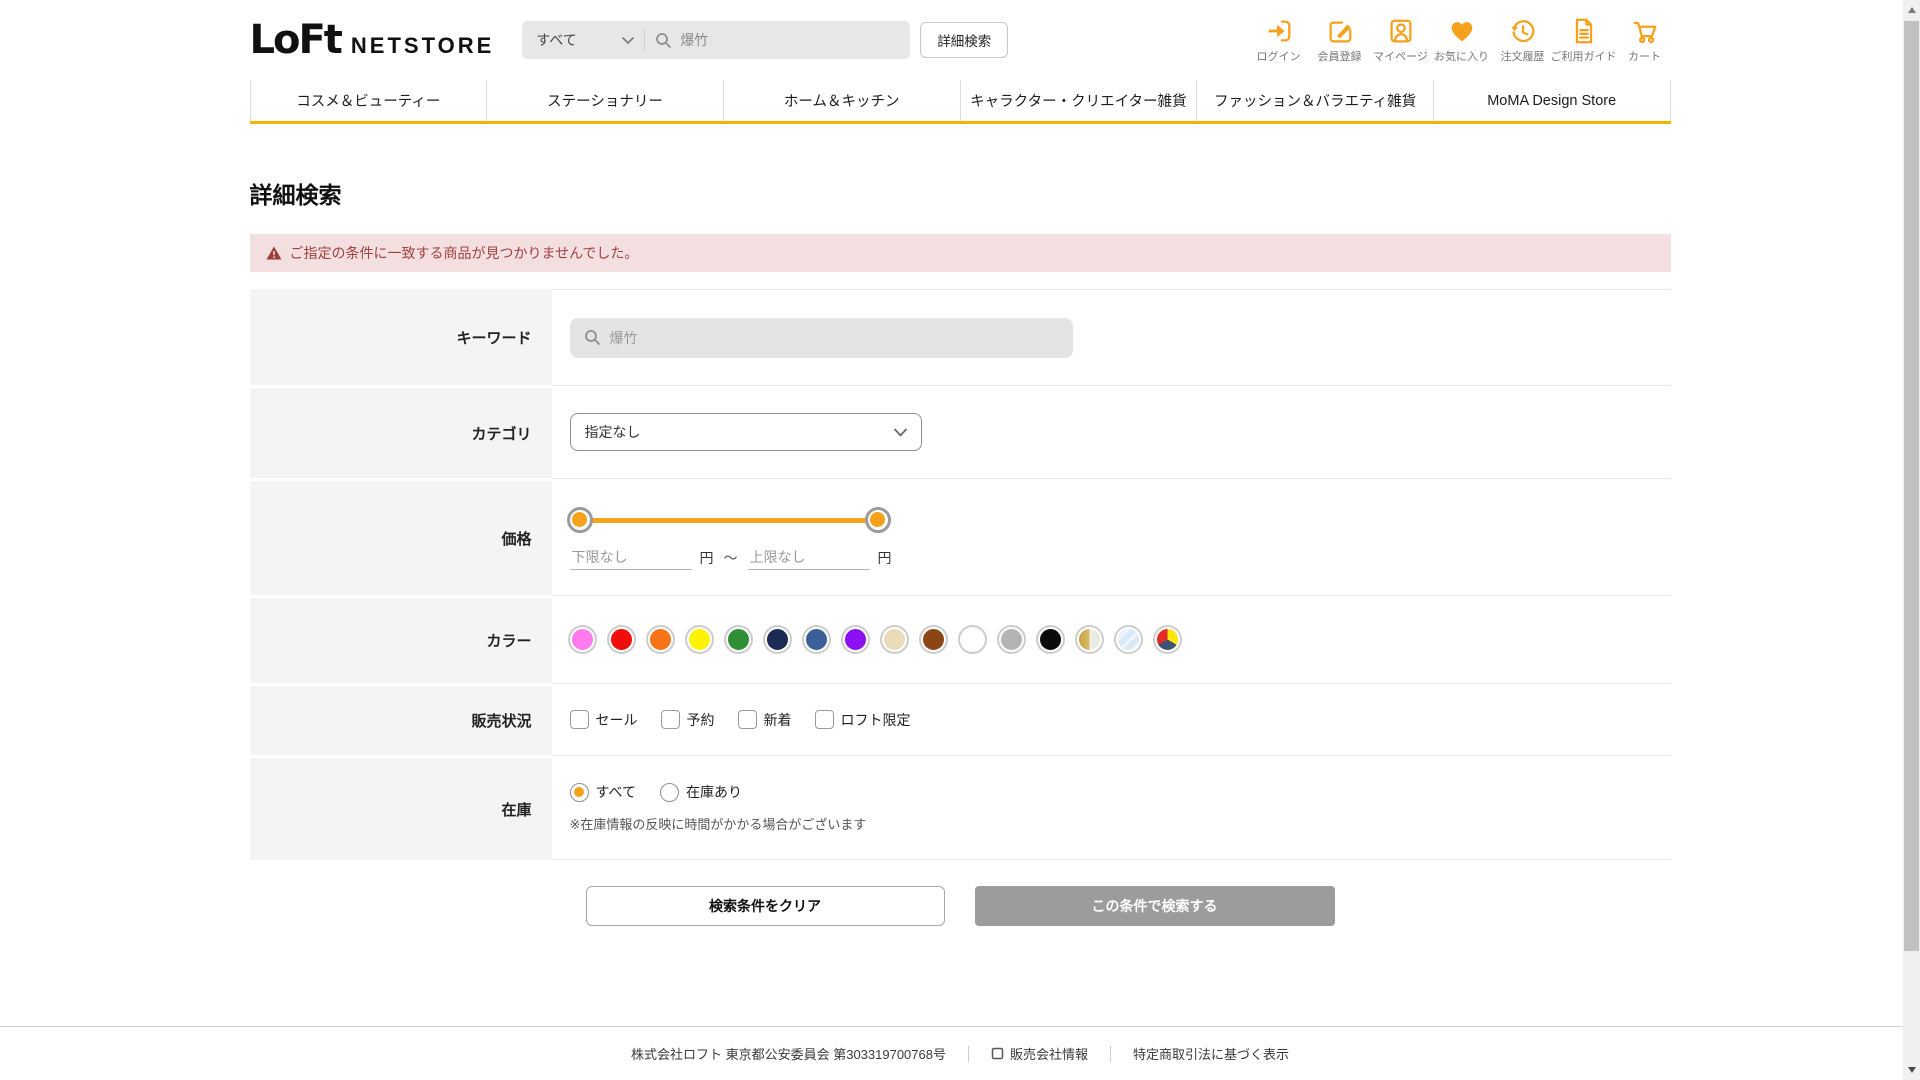  Describe the element at coordinates (764, 720) in the screenshot. I see `checkbox-new-arrival: 新着` at that location.